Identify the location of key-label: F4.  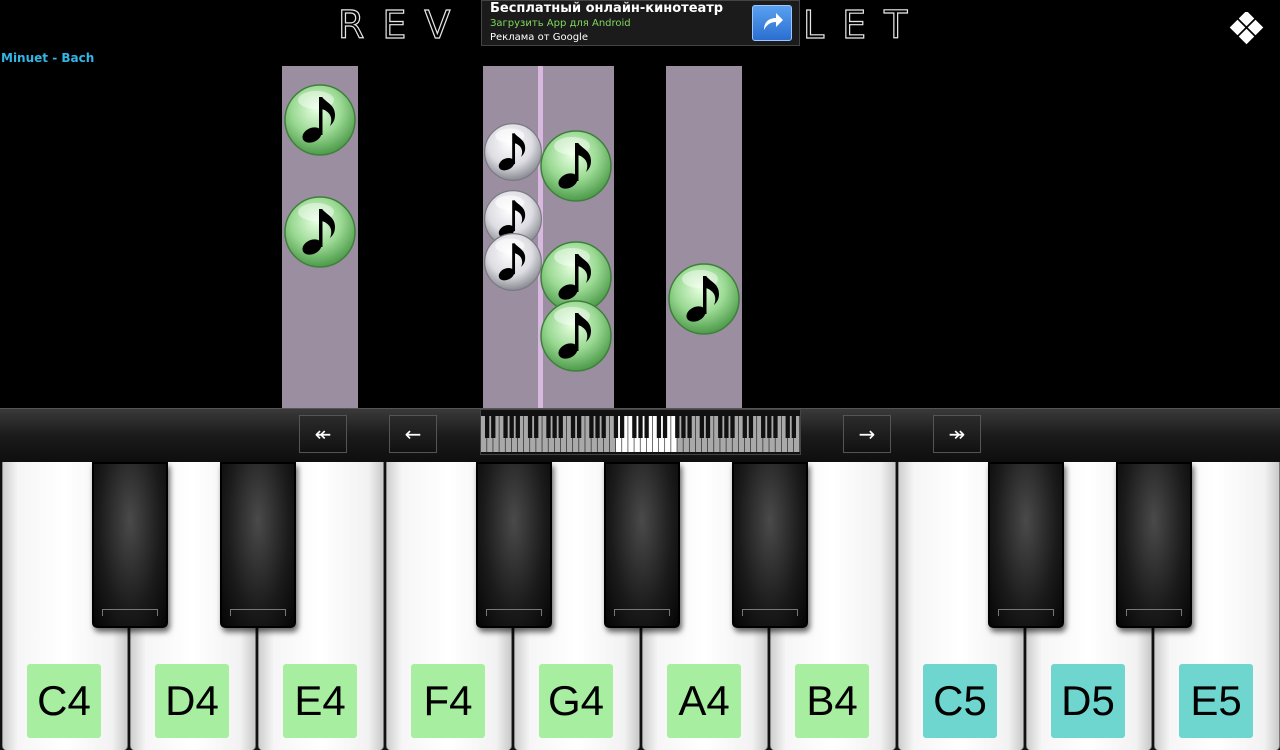
(448, 701).